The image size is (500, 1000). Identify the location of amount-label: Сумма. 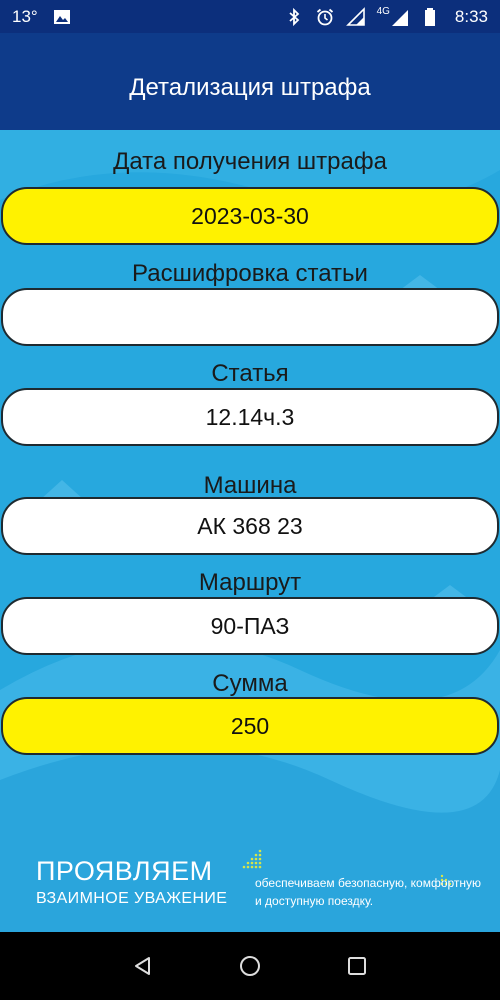
(250, 683).